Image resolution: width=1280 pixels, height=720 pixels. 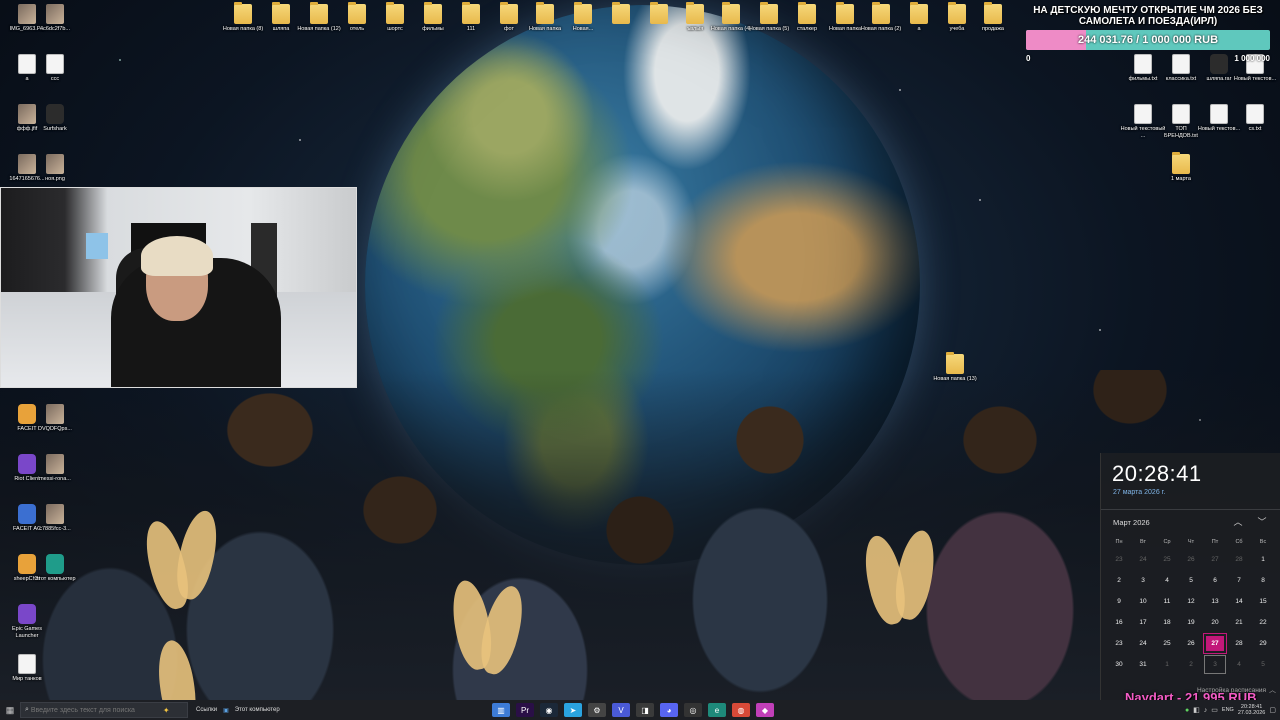 I want to click on calendar-day: 9, so click(x=1119, y=601).